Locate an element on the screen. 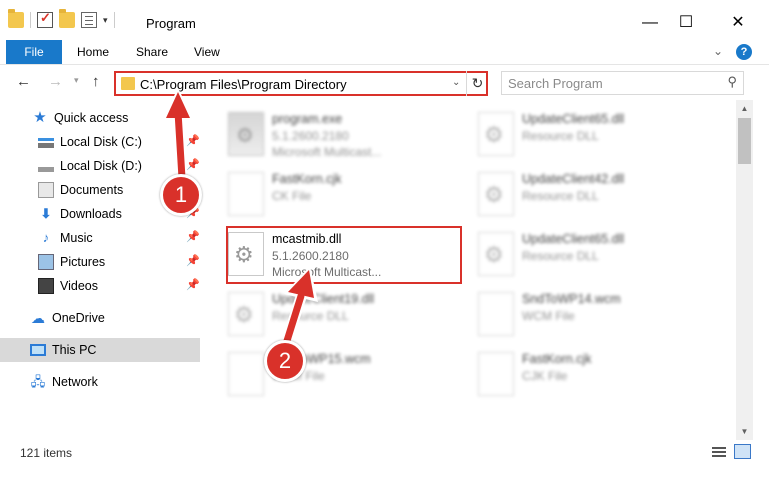 The width and height of the screenshot is (769, 478). details-view-icon is located at coordinates (719, 452).